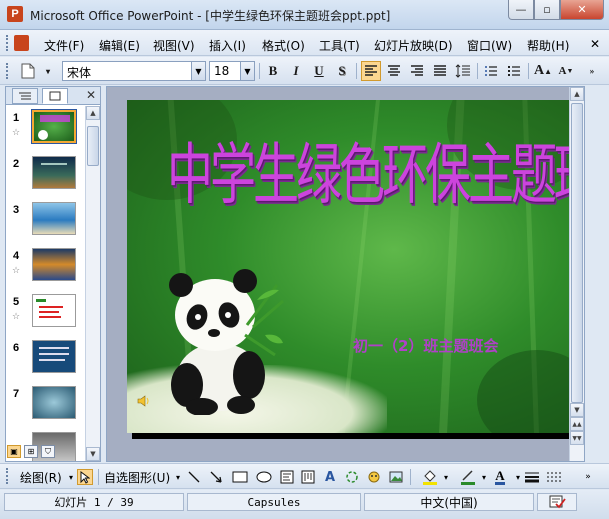 Image resolution: width=609 pixels, height=519 pixels. What do you see at coordinates (595, 44) in the screenshot?
I see `document-close-button: ✕` at bounding box center [595, 44].